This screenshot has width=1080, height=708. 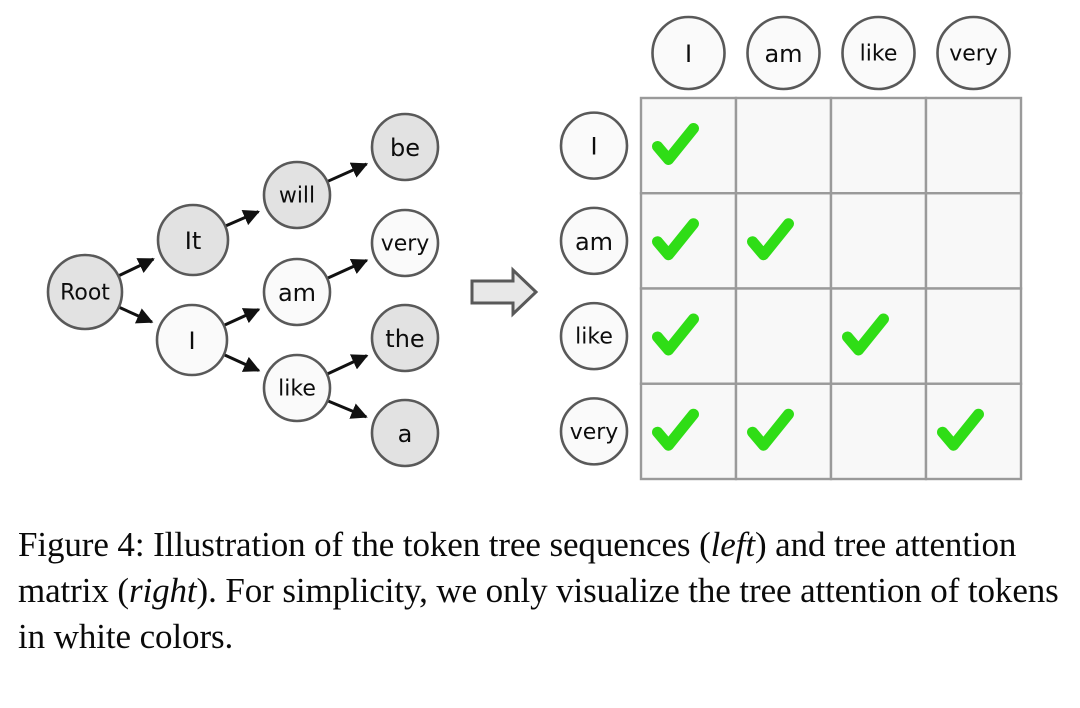 I want to click on transform-arrow, so click(x=504, y=292).